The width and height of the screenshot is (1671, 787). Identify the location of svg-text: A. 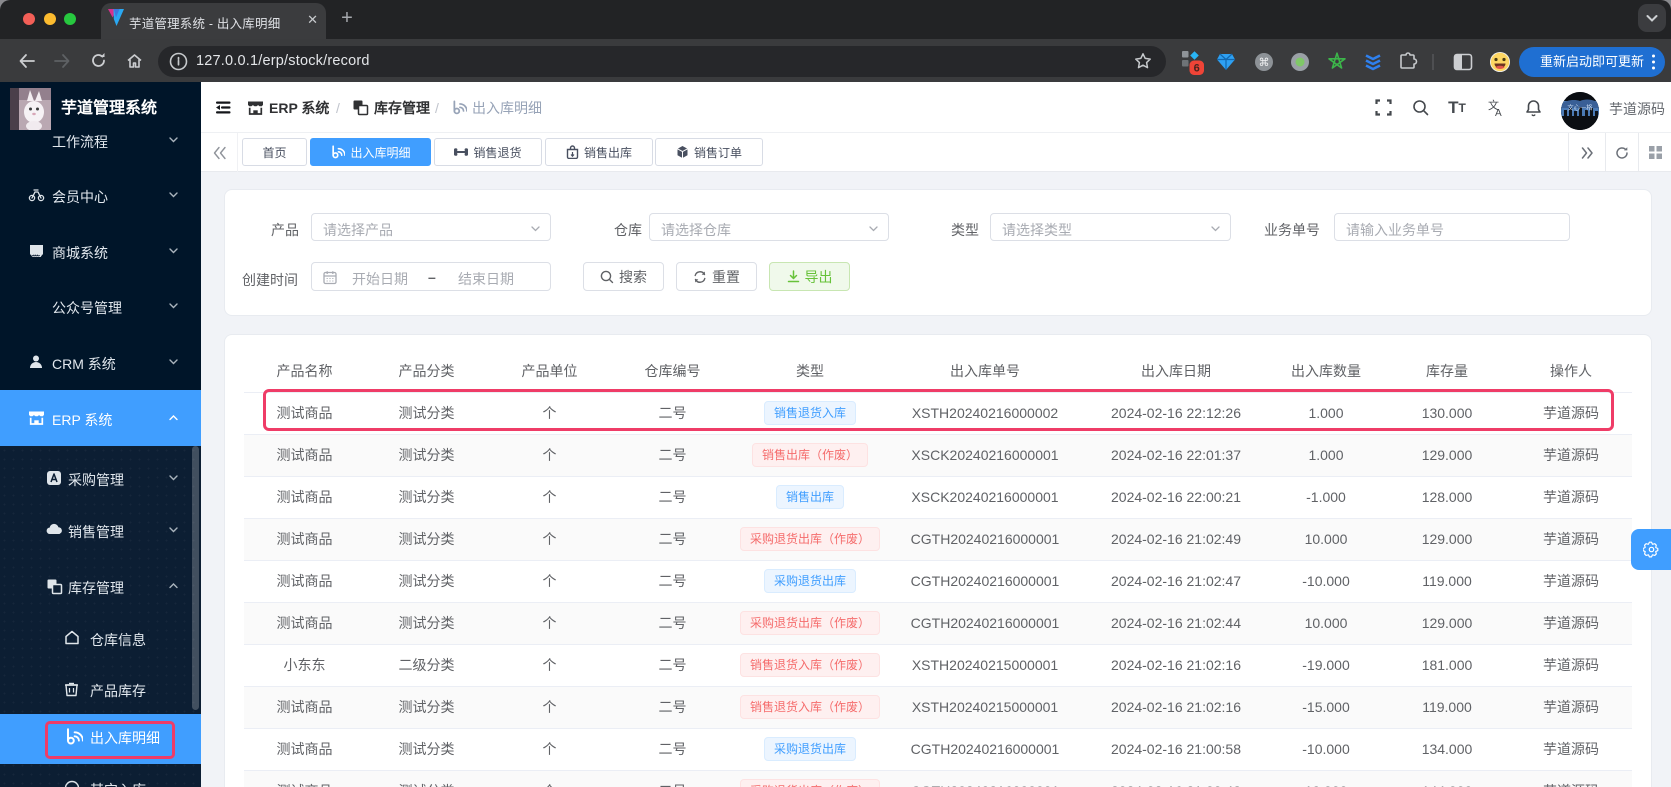
(1498, 112).